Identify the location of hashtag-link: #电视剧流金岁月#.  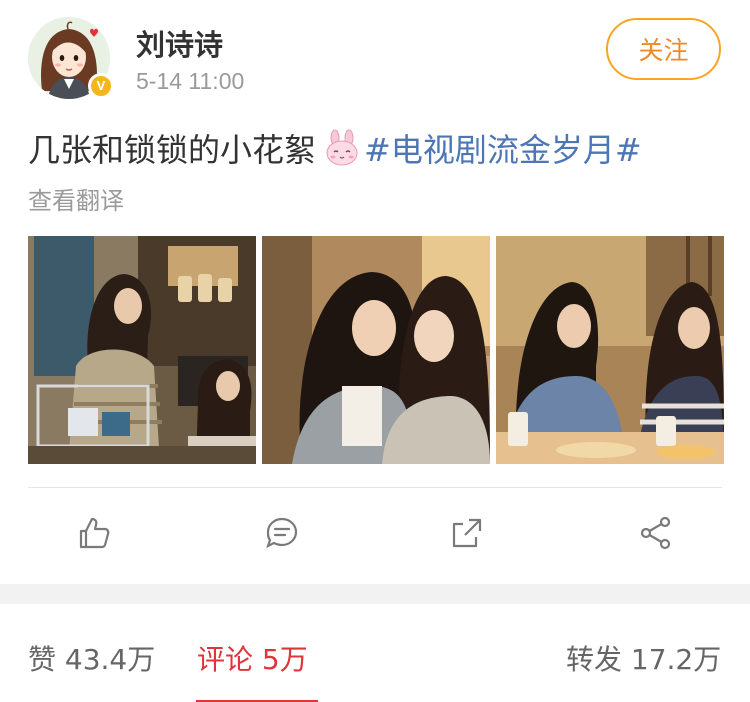
(503, 148).